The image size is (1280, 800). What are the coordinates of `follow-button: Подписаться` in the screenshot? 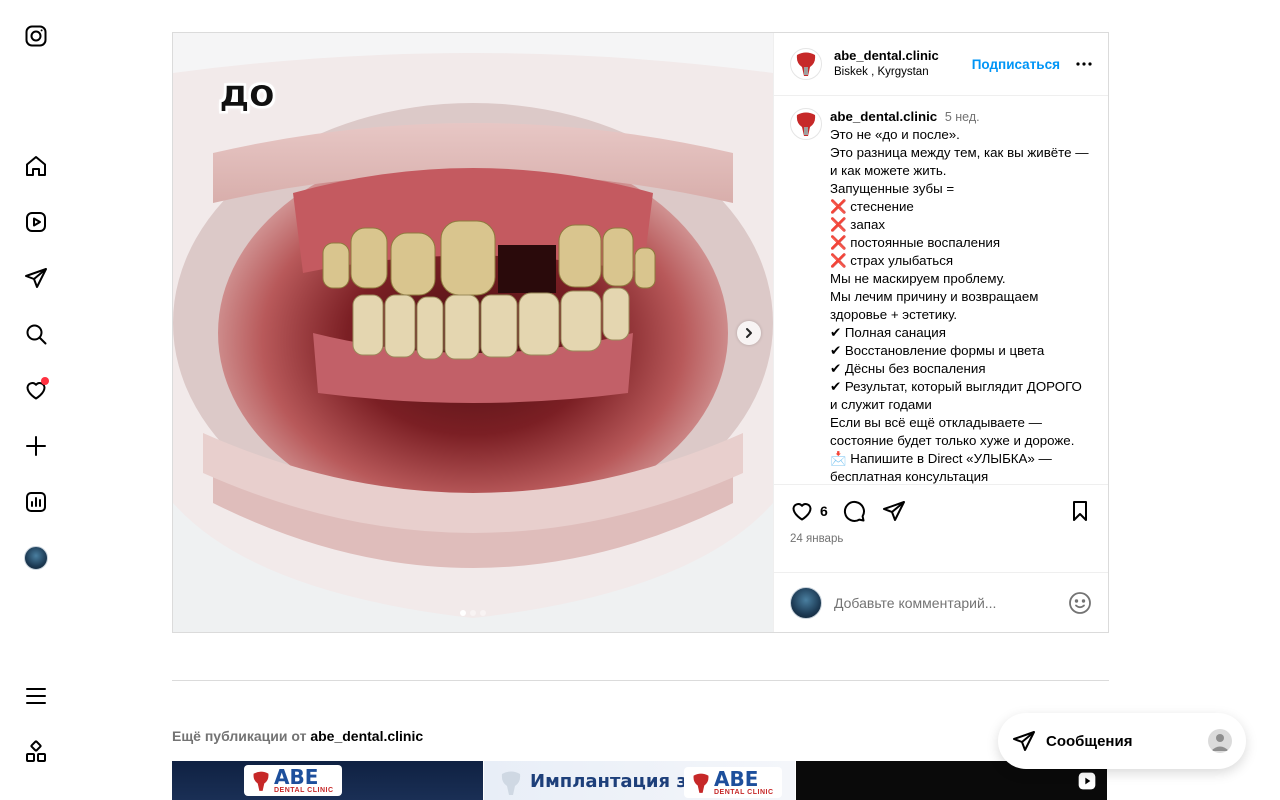 It's located at (1016, 64).